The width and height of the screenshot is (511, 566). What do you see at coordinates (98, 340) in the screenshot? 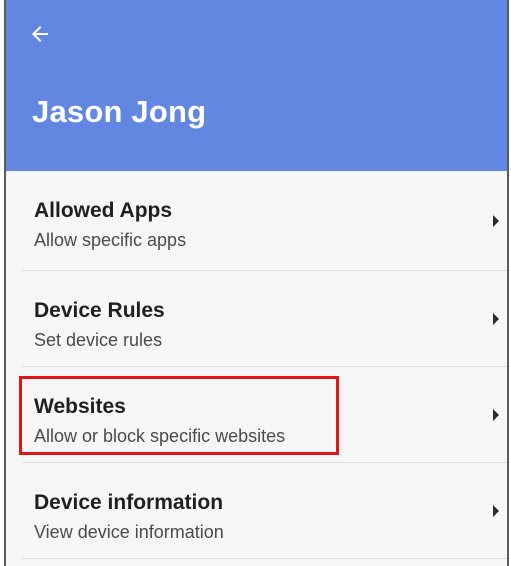
I see `item-subtitle: Set device rules` at bounding box center [98, 340].